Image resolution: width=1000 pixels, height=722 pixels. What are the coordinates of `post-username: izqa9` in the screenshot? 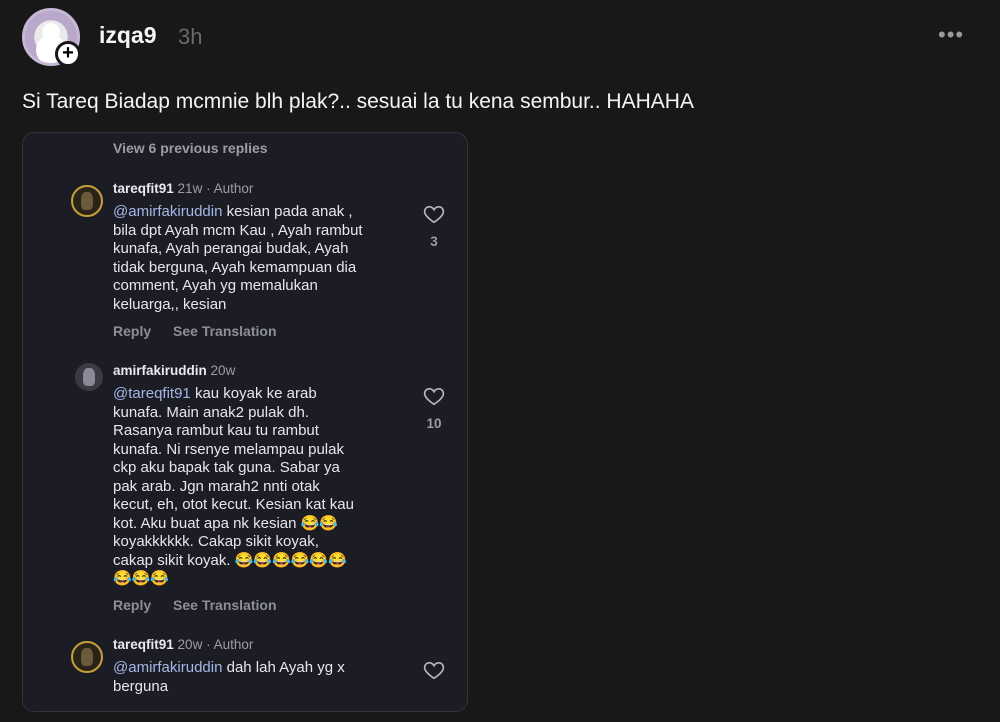 It's located at (128, 35).